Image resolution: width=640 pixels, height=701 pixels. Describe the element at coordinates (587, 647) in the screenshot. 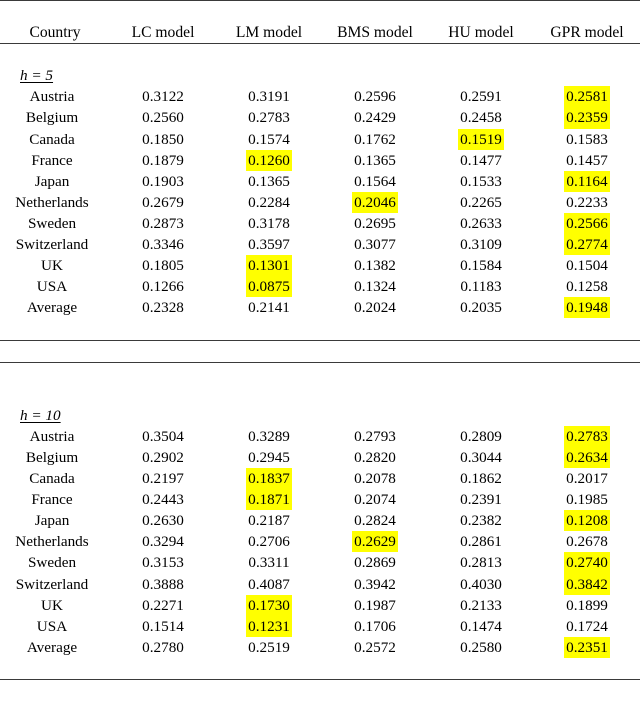

I see `cell-value-highlighted: 0.2351` at that location.